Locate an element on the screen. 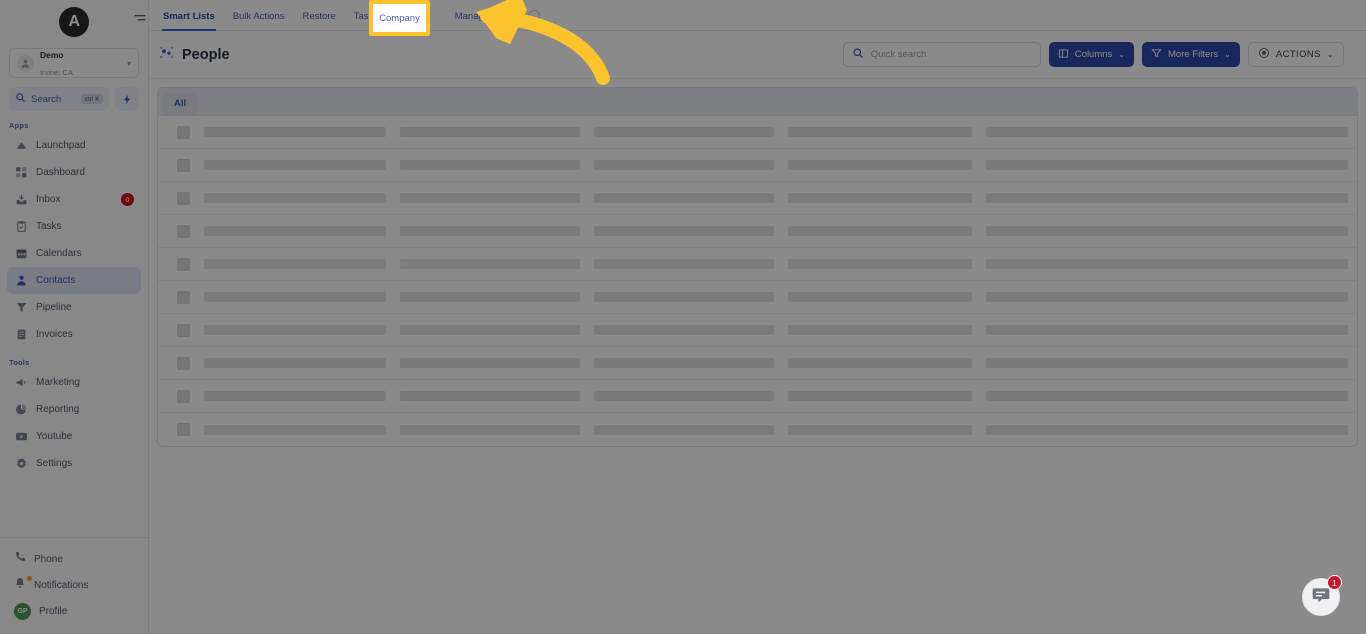 The image size is (1366, 634). dashboard-icon is located at coordinates (21, 173).